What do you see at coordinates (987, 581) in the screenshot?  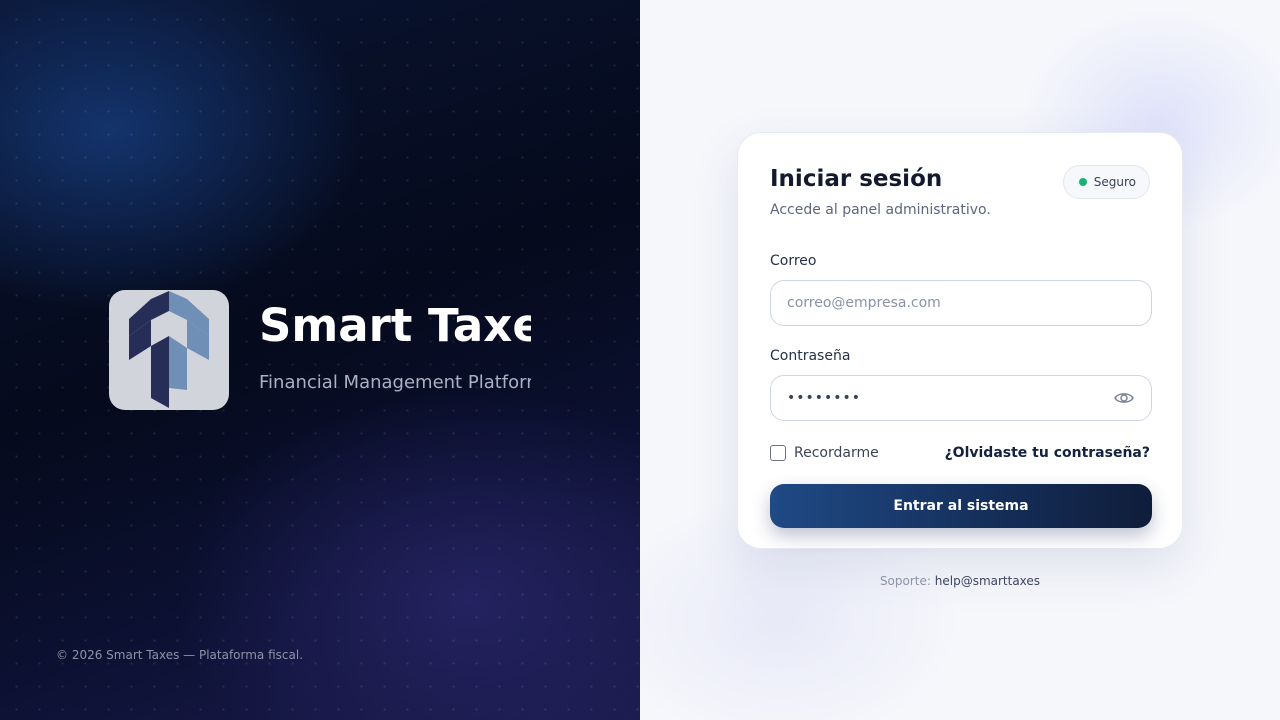 I see `support-email: help@smarttaxes` at bounding box center [987, 581].